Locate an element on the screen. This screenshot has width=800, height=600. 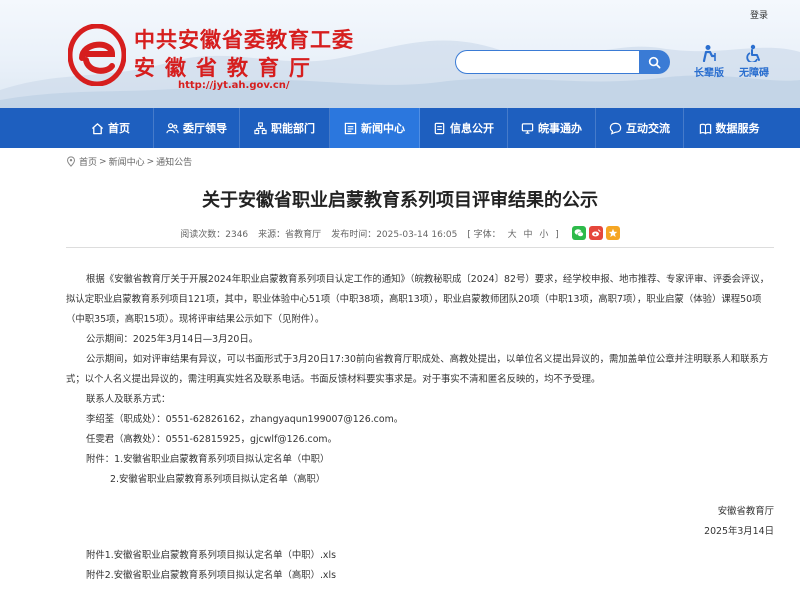
attachment-link-1: 附件1.安徽省职业启蒙教育系列项目拟认定名单（中职）.xls is located at coordinates (420, 556).